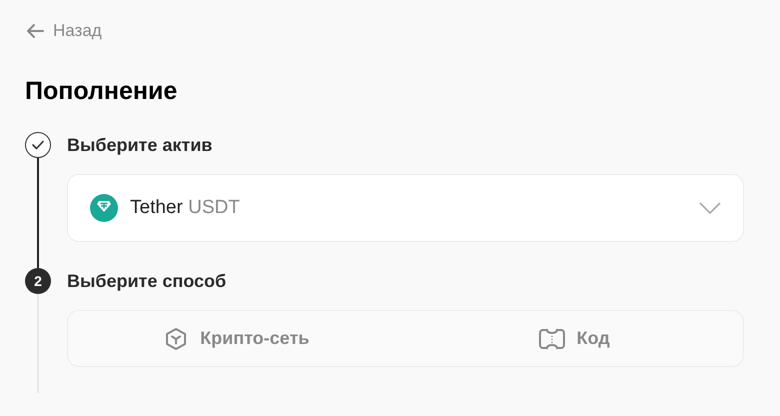 The image size is (780, 416). I want to click on method-option: Крипто-сеть, so click(237, 338).